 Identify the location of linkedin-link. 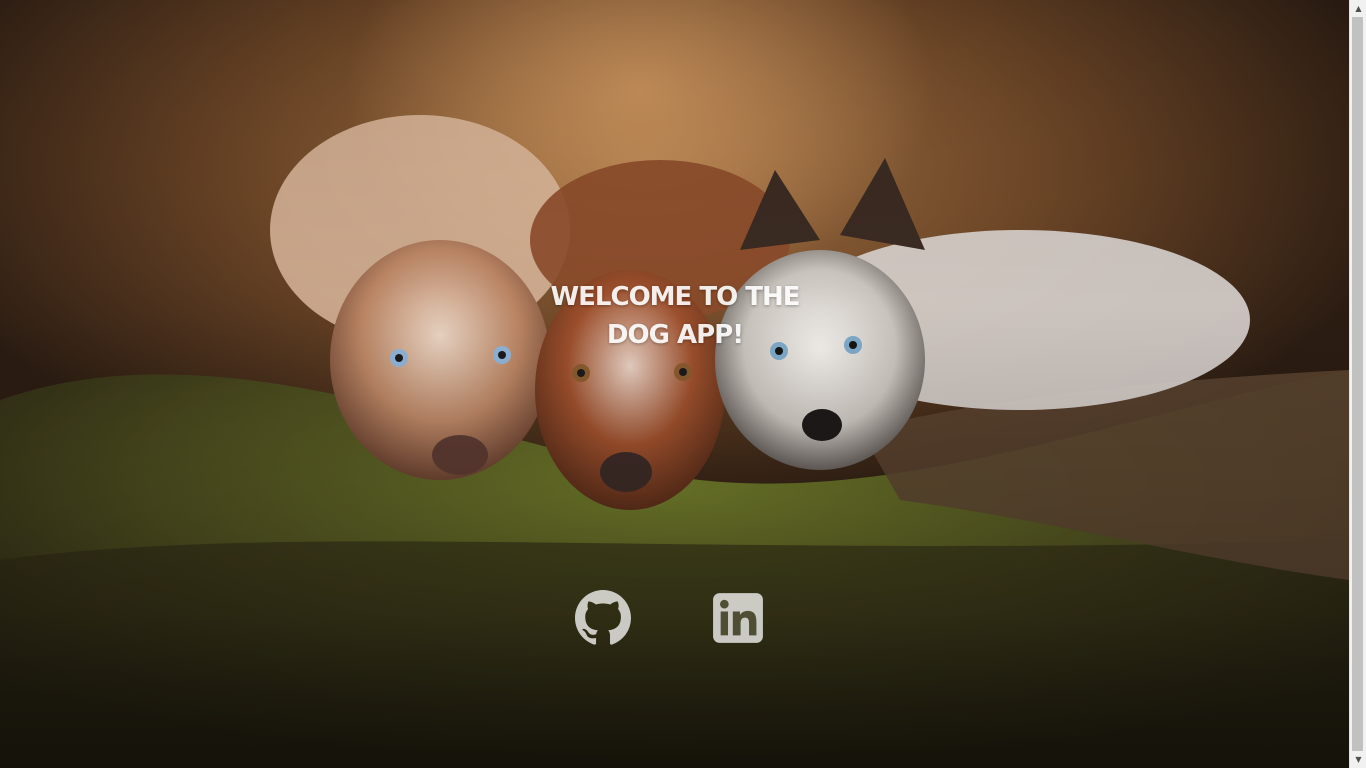
(738, 618).